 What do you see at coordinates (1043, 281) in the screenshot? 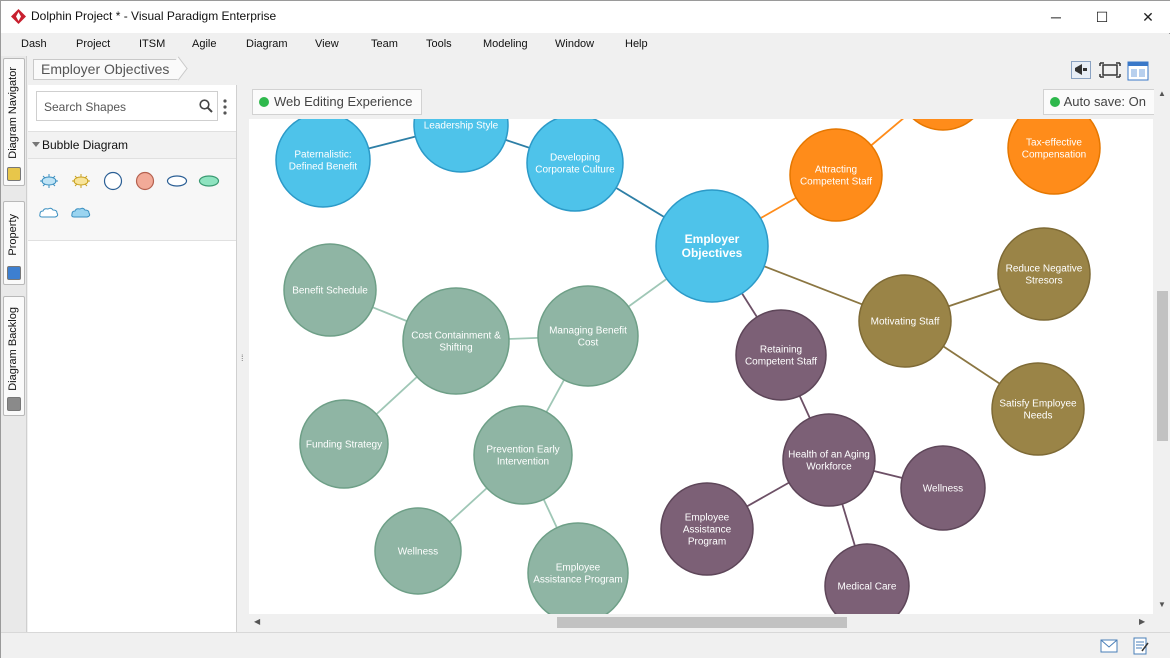
I see `bubble-label: Stresors` at bounding box center [1043, 281].